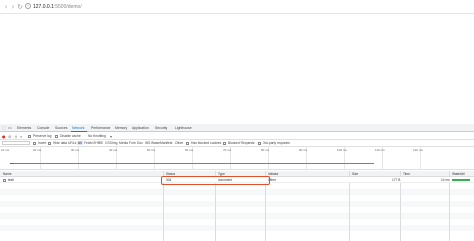 The image size is (474, 241). I want to click on reload-icon: ↻, so click(20, 7).